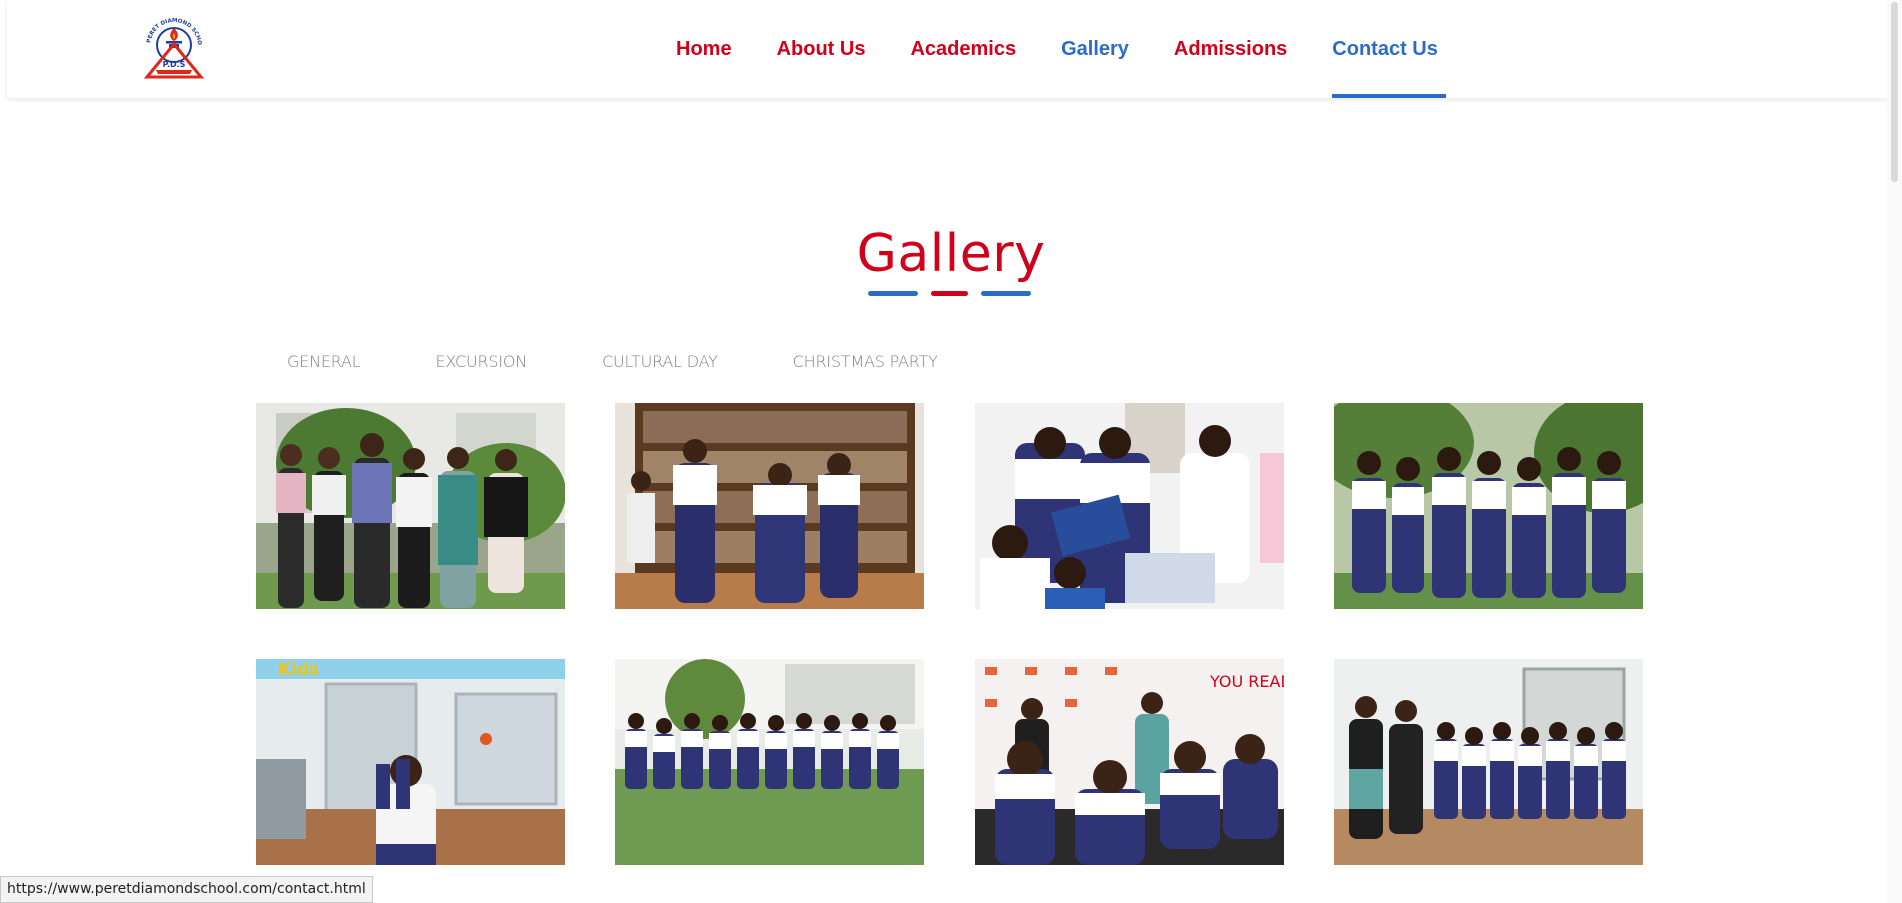 The width and height of the screenshot is (1902, 903). Describe the element at coordinates (1488, 762) in the screenshot. I see `gallery-photo-indoor-group` at that location.